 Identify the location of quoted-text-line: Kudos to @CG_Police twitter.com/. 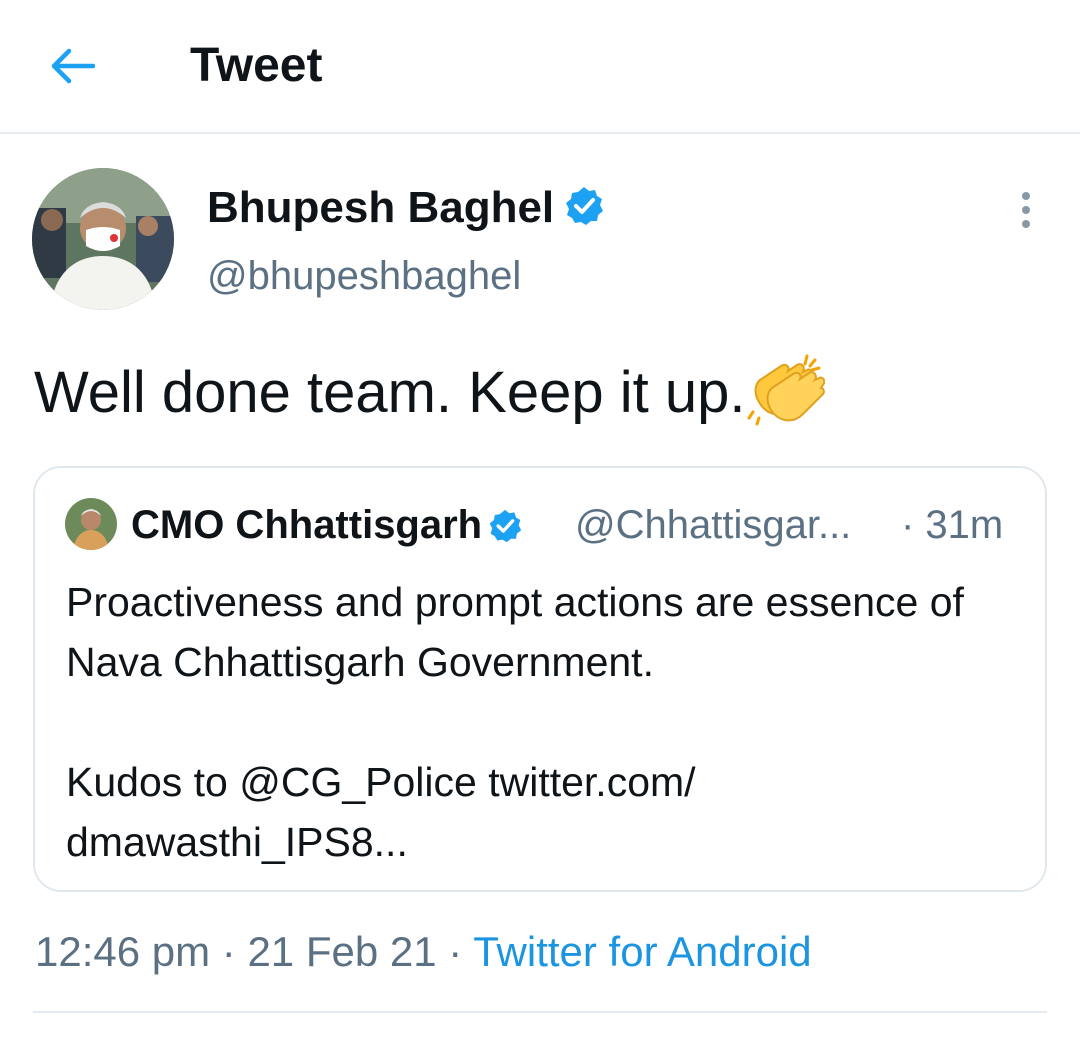
(381, 782).